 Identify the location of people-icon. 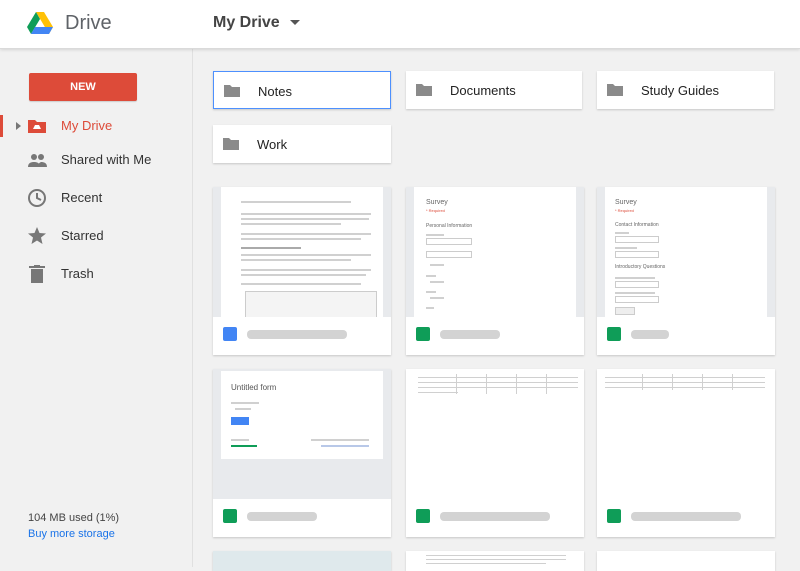
(37, 160).